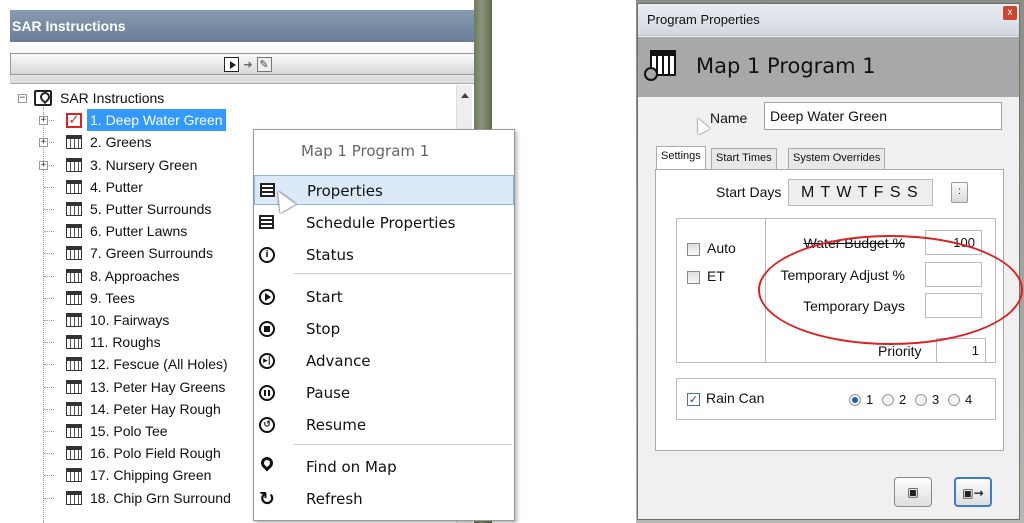  Describe the element at coordinates (230, 98) in the screenshot. I see `tree-root: − SAR Instructions` at that location.